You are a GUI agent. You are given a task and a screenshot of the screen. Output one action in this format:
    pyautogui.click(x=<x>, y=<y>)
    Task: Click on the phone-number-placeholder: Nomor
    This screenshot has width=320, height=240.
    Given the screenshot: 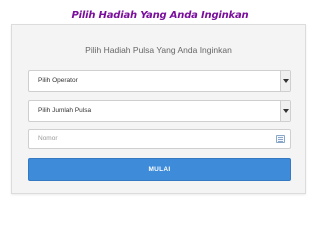 What is the action you would take?
    pyautogui.click(x=48, y=138)
    